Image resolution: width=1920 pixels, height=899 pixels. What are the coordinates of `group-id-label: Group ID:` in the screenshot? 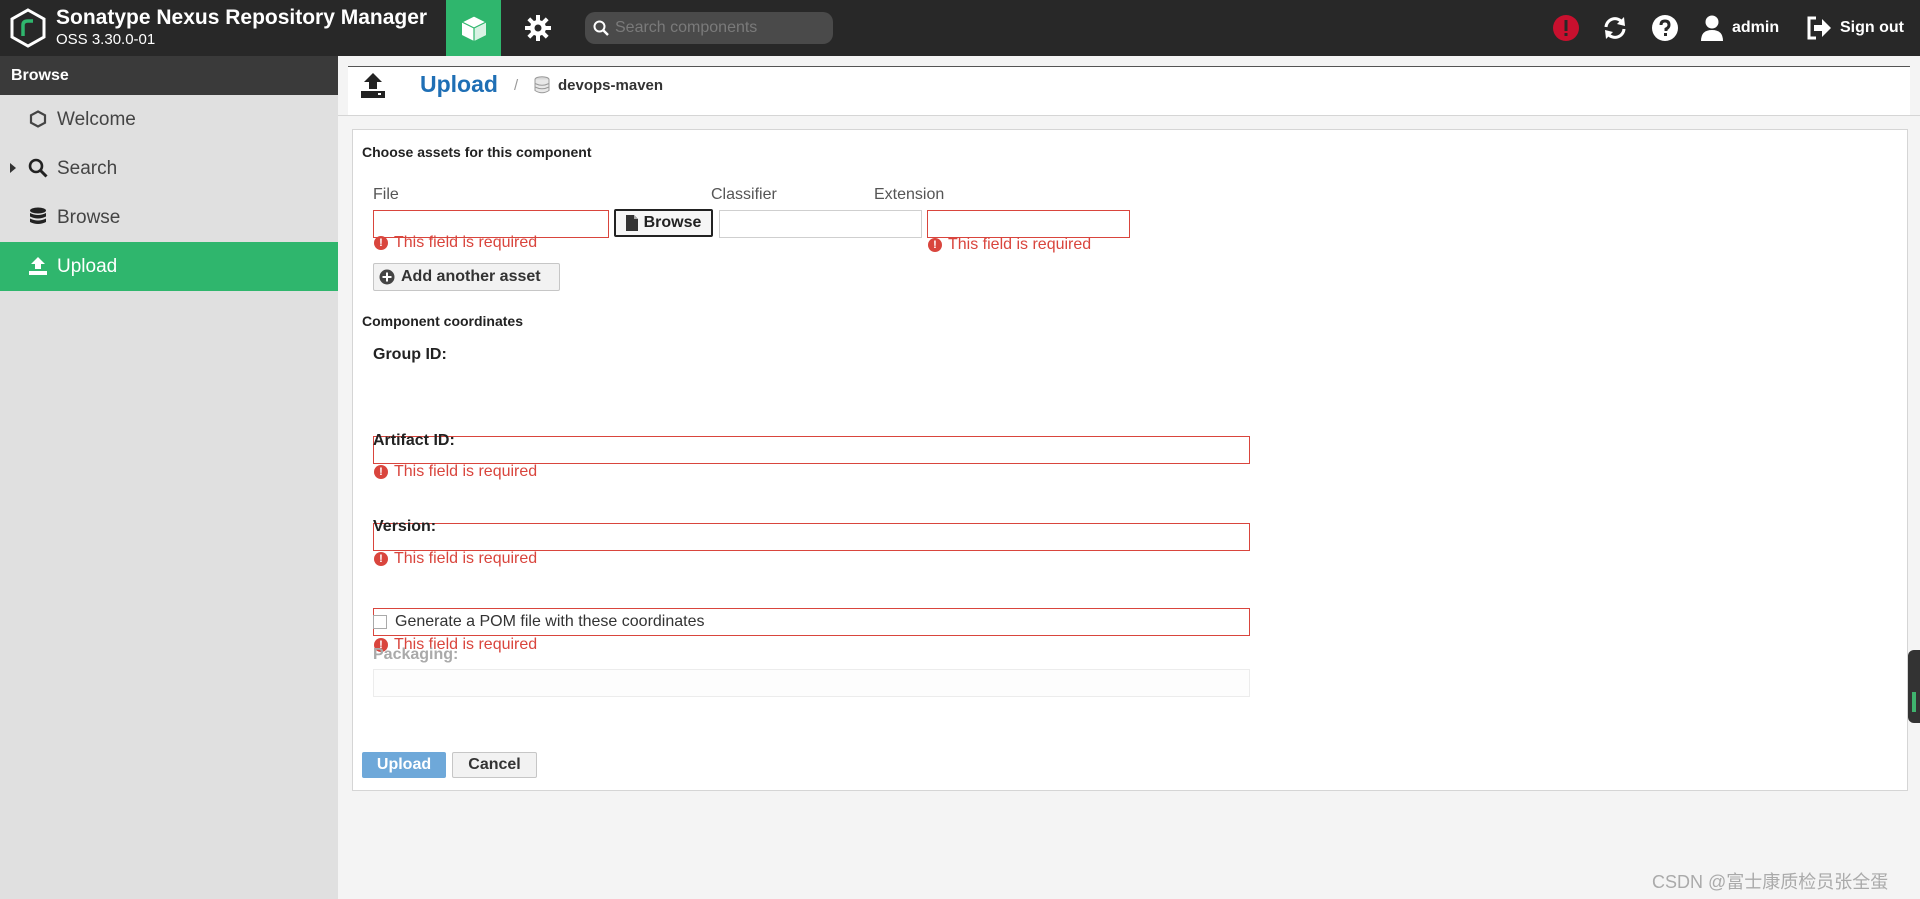 It's located at (410, 354).